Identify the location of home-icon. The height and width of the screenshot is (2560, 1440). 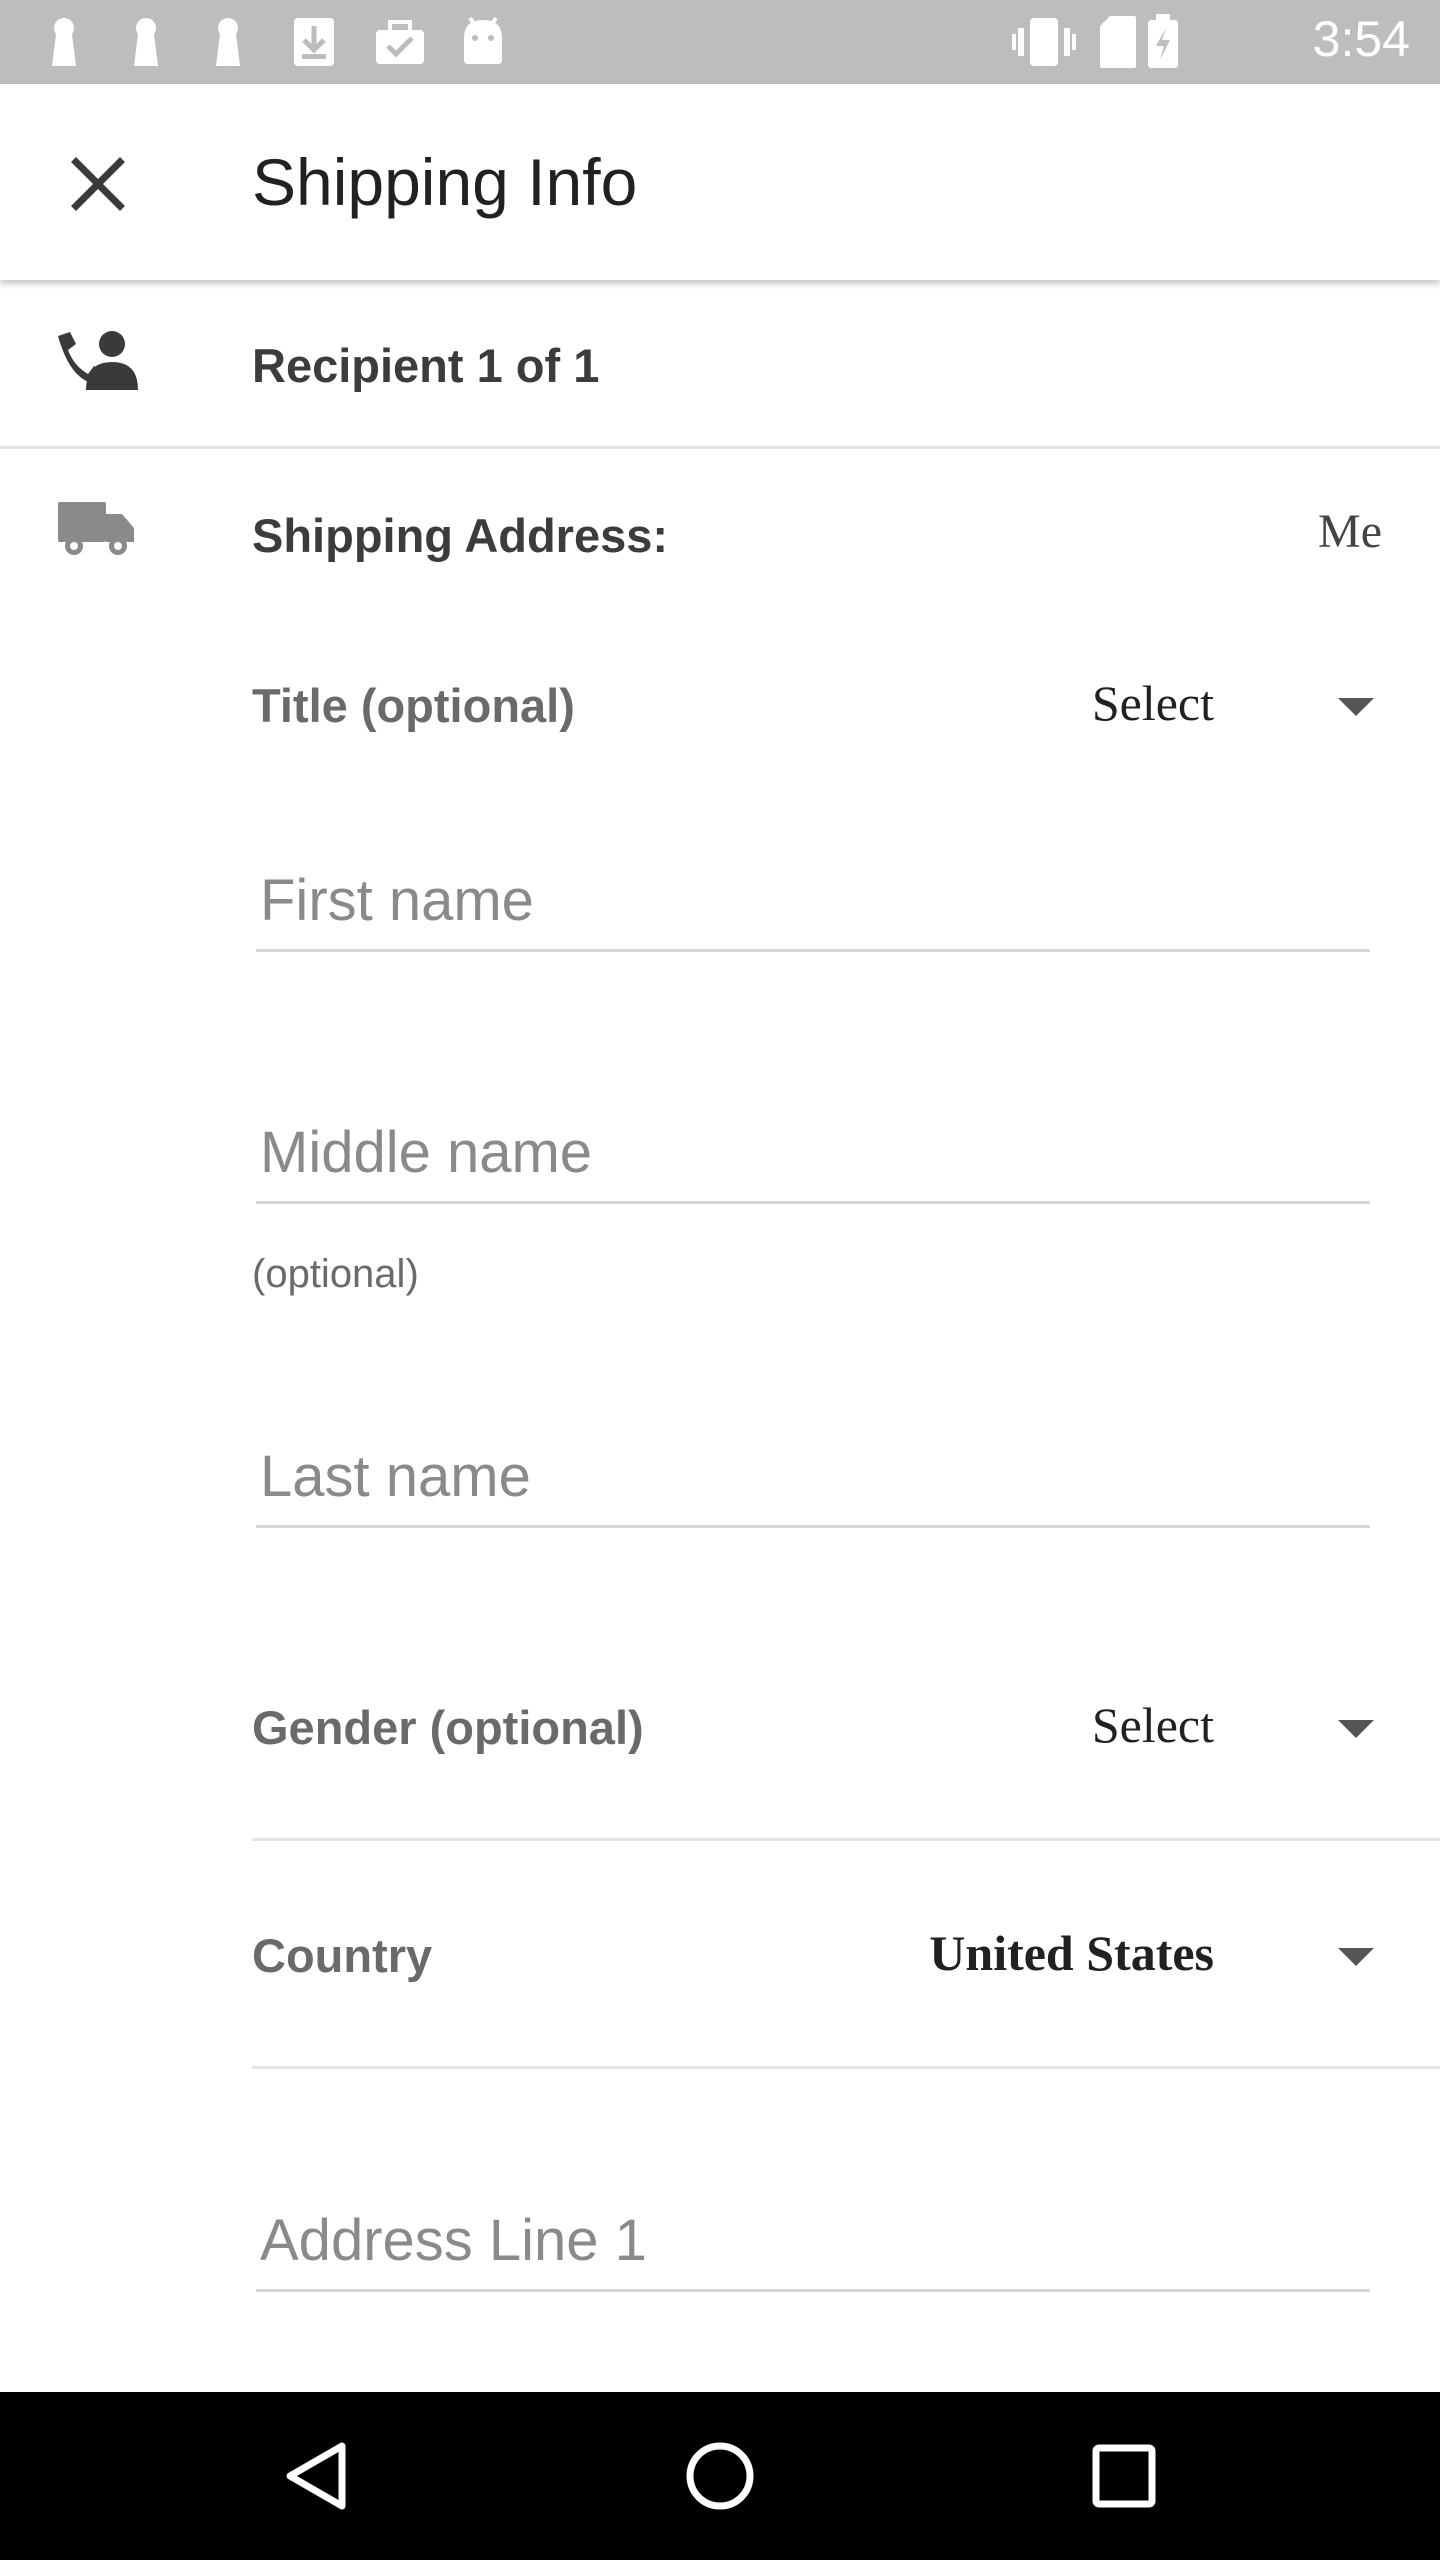
(720, 2476).